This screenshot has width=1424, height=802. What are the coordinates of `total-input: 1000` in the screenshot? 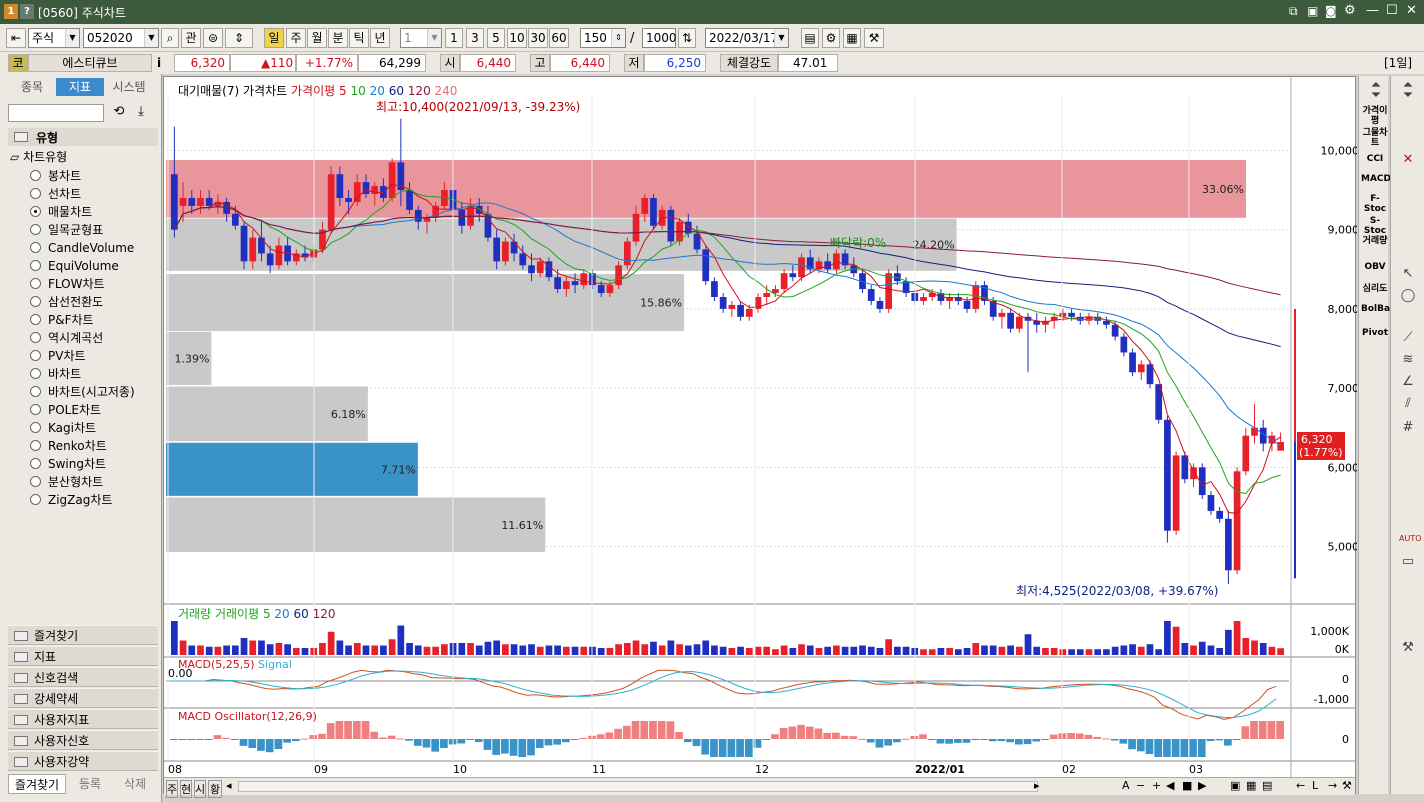 It's located at (659, 38).